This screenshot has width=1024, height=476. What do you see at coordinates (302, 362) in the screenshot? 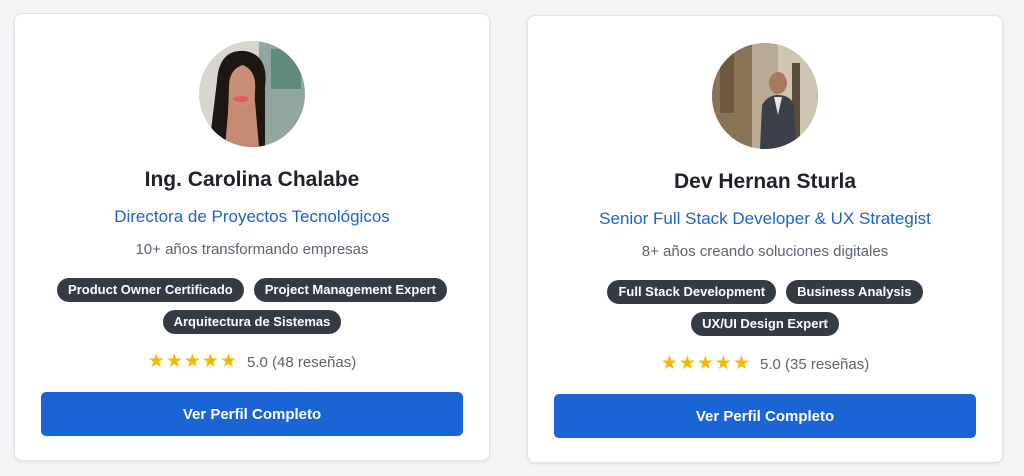
I see `rating-text: 5.0 (48 reseñas)` at bounding box center [302, 362].